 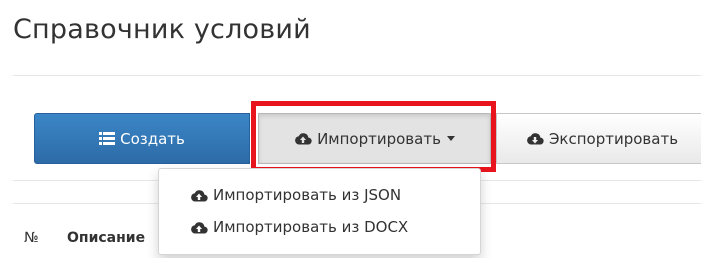 I want to click on import-dropdown-button: Импортировать, so click(x=374, y=138).